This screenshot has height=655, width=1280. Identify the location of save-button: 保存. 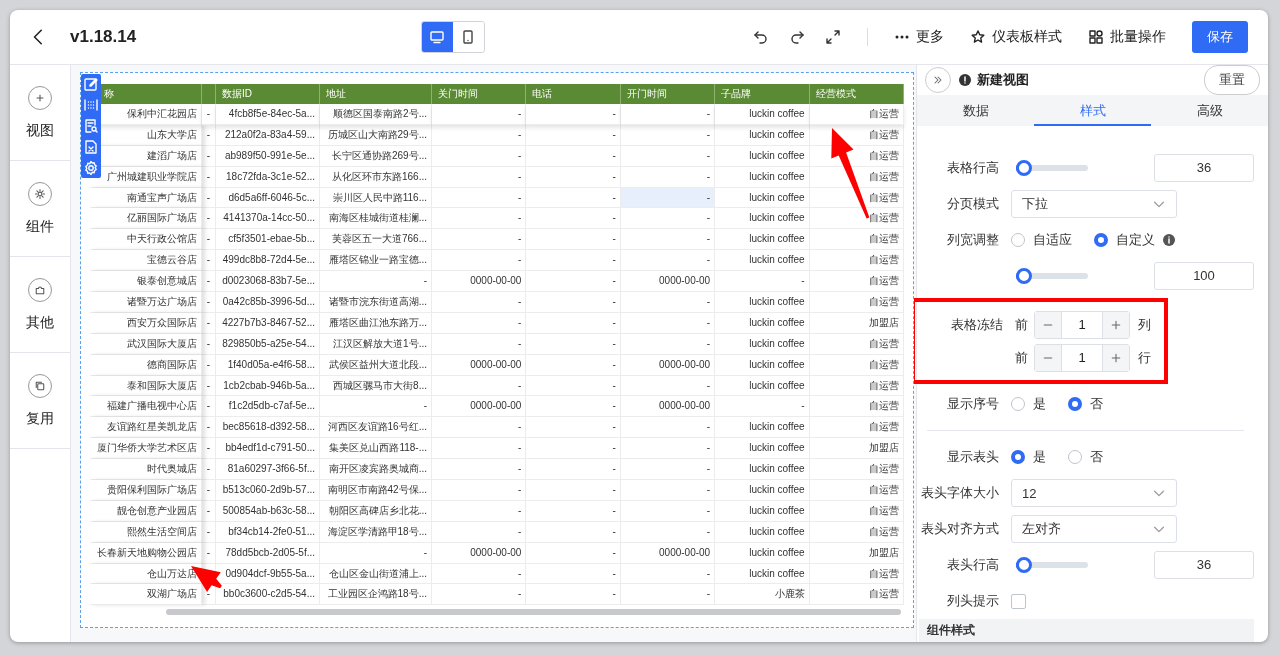
(1220, 37).